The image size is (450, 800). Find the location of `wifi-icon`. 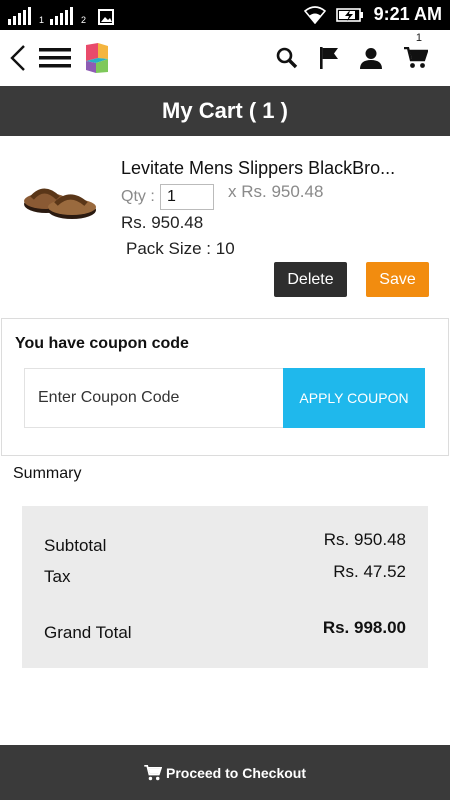

wifi-icon is located at coordinates (314, 14).